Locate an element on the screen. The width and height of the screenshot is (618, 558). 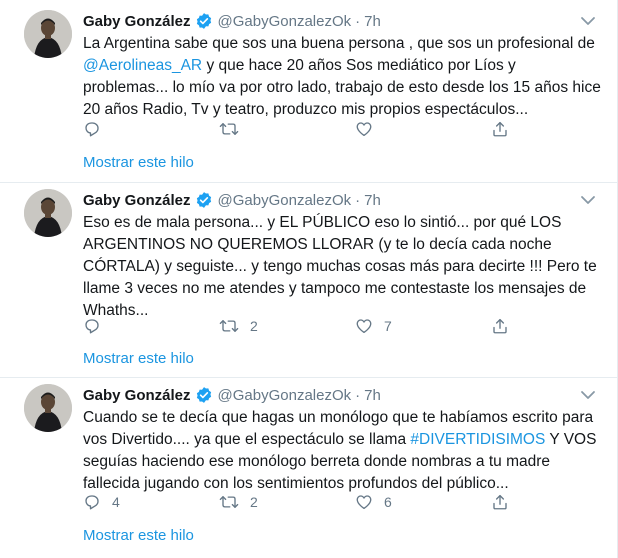
retweet-button is located at coordinates (234, 129).